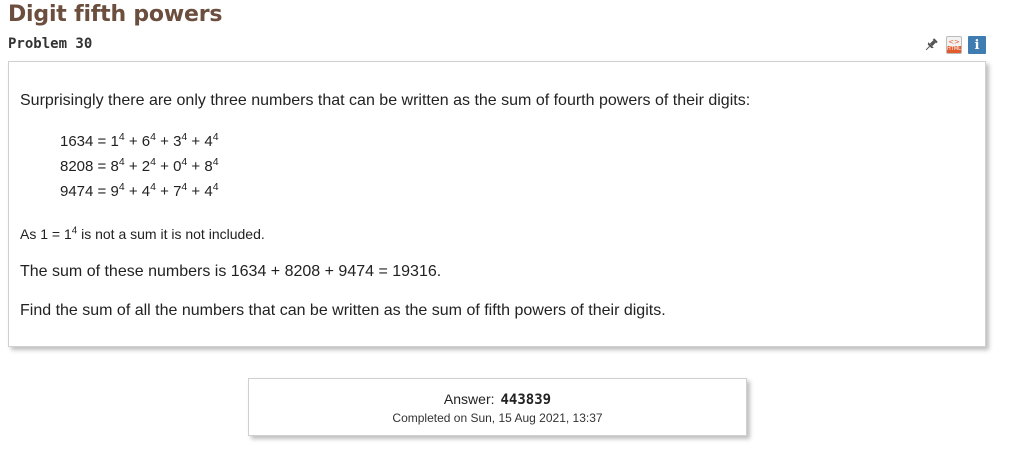 Image resolution: width=1010 pixels, height=454 pixels. Describe the element at coordinates (497, 418) in the screenshot. I see `completed-timestamp: Completed on Sun, 15 Aug 2021, 13:37` at that location.